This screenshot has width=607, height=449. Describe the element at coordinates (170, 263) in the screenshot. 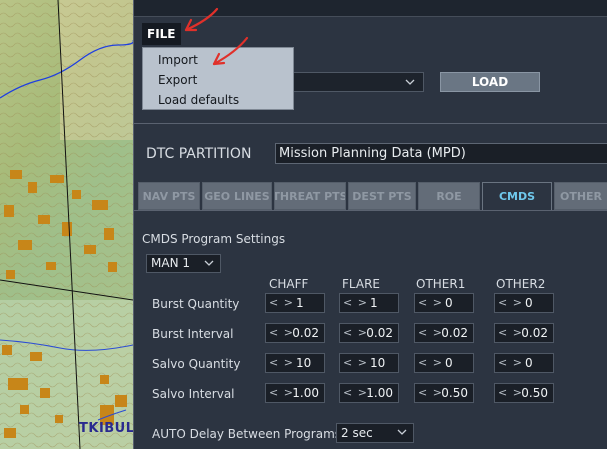

I see `program-value: MAN 1` at that location.